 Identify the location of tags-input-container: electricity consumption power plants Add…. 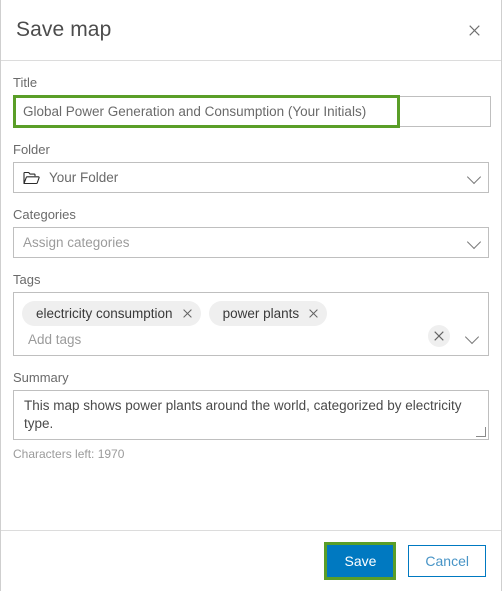
(251, 324).